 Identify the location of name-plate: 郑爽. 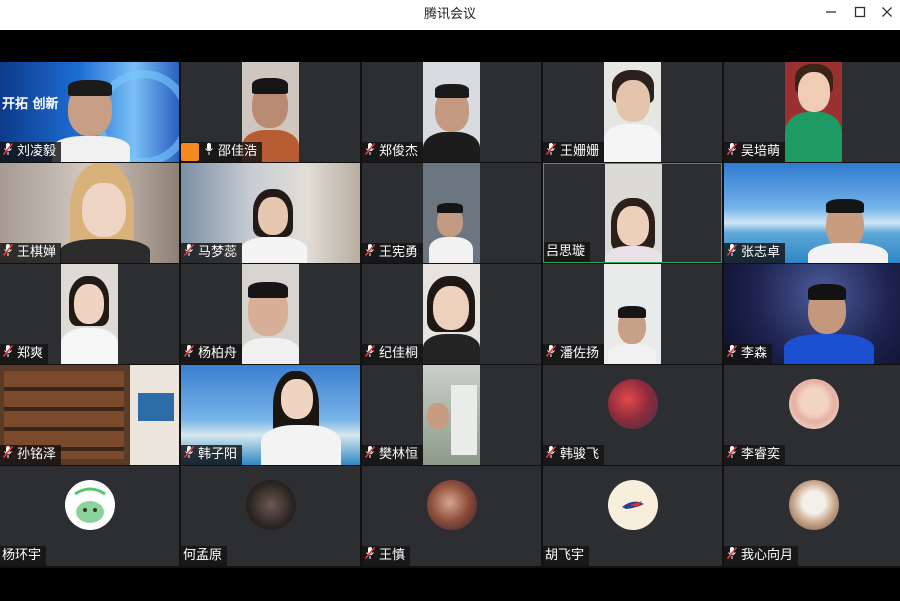
(24, 354).